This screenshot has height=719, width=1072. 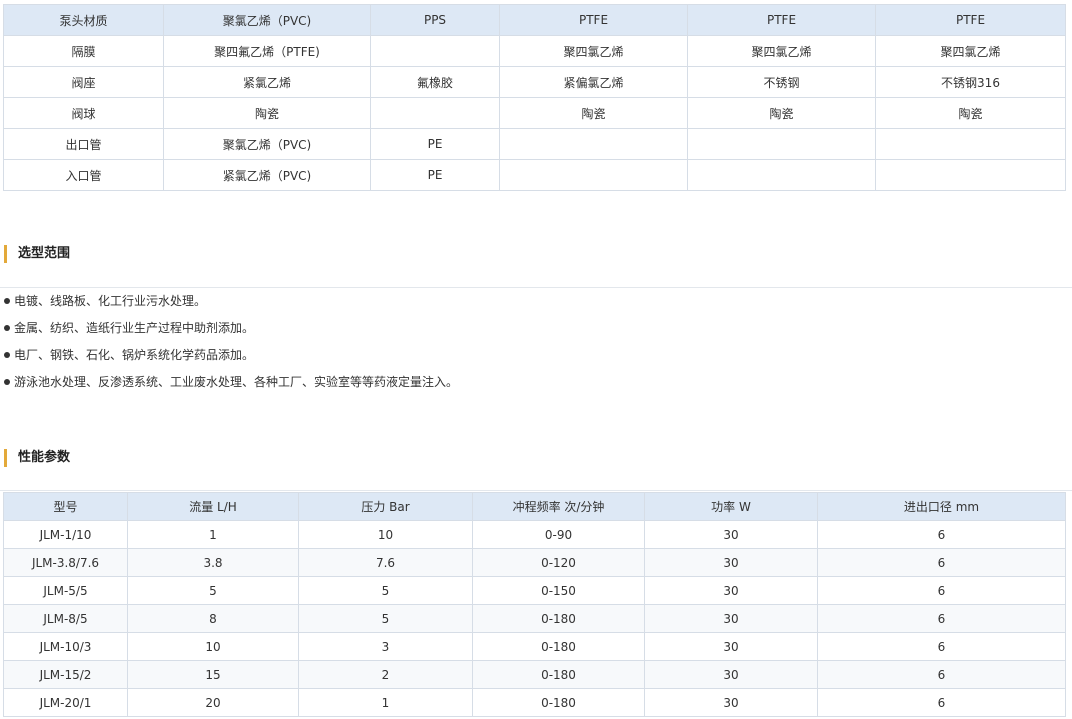 What do you see at coordinates (267, 51) in the screenshot?
I see `table-cell: 聚四氟乙烯（PTFE)` at bounding box center [267, 51].